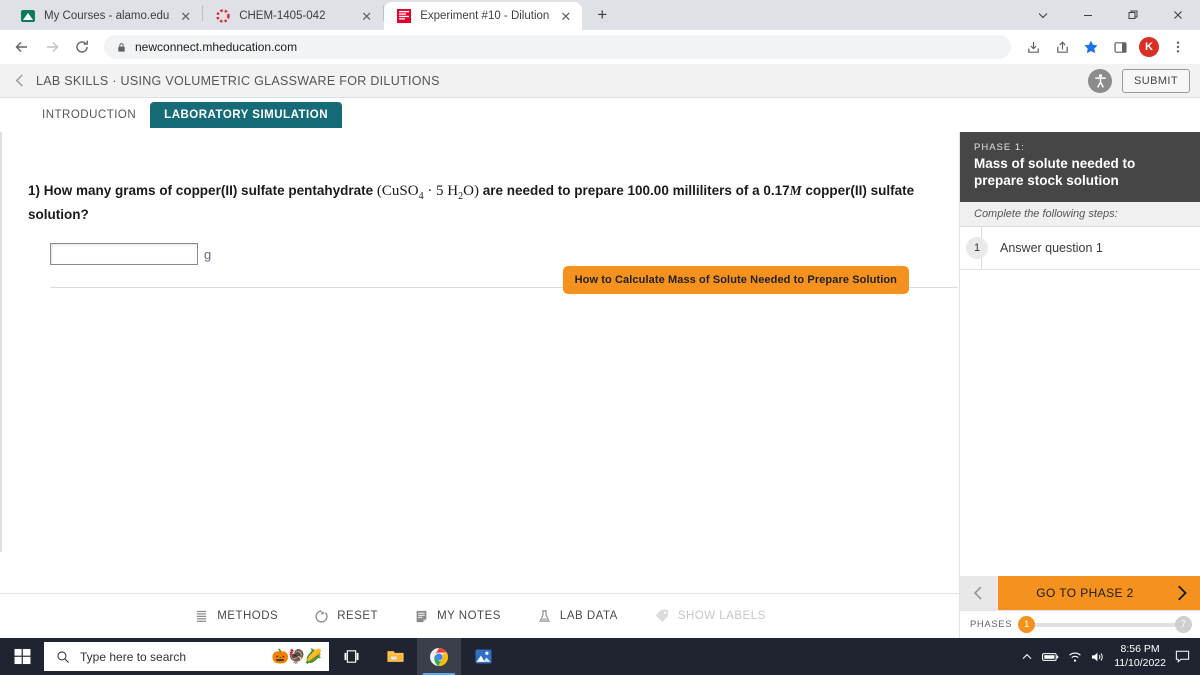 This screenshot has width=1200, height=675. Describe the element at coordinates (34, 190) in the screenshot. I see `question-number: 1)` at that location.